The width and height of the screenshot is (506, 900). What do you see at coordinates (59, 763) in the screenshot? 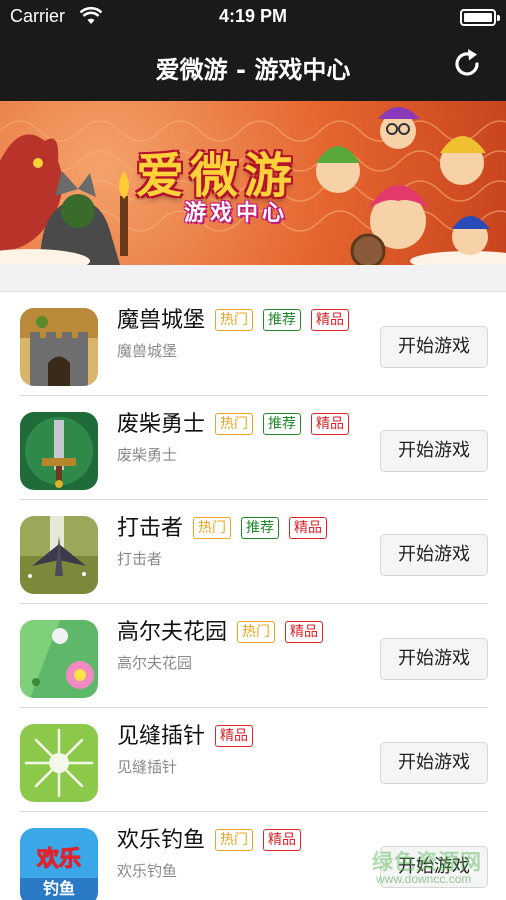
I see `pin-wheel-game-icon` at bounding box center [59, 763].